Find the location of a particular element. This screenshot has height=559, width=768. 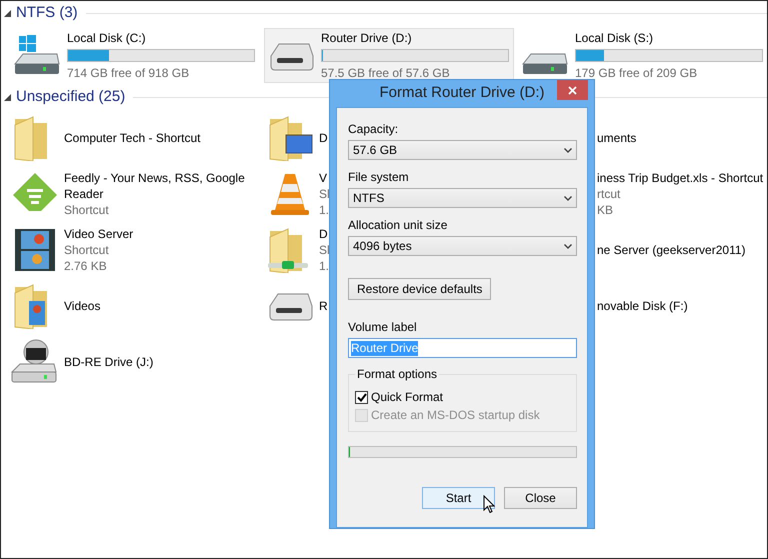

field-label: Allocation unit size is located at coordinates (398, 225).